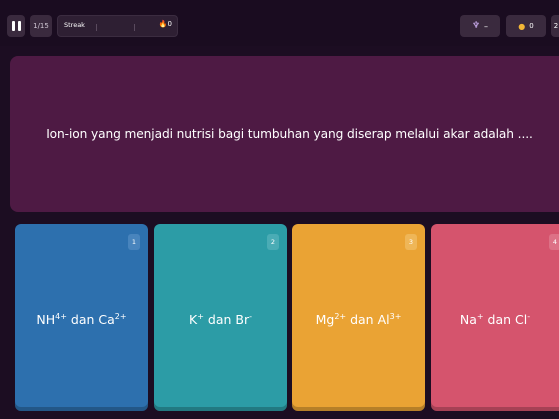  Describe the element at coordinates (522, 26) in the screenshot. I see `coin-icon: ●` at that location.